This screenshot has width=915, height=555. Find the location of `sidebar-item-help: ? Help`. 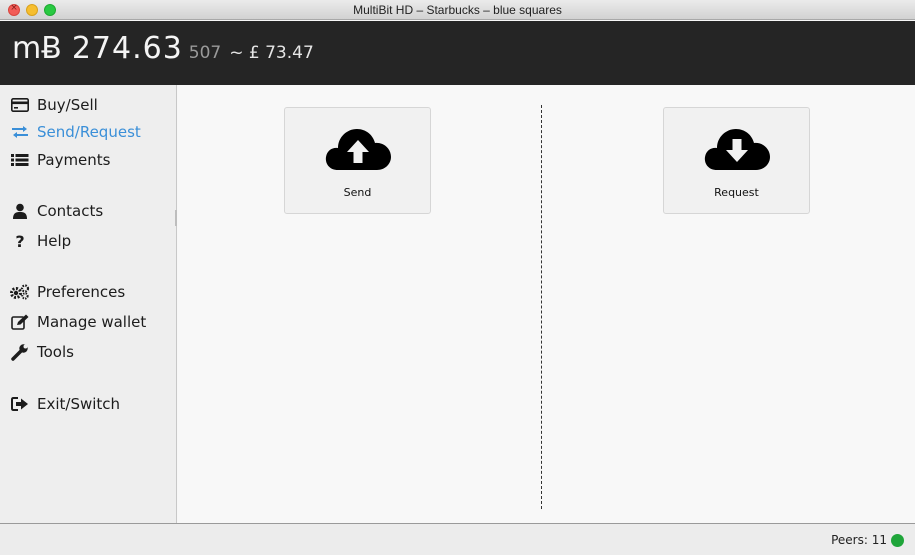

sidebar-item-help: ? Help is located at coordinates (40, 241).